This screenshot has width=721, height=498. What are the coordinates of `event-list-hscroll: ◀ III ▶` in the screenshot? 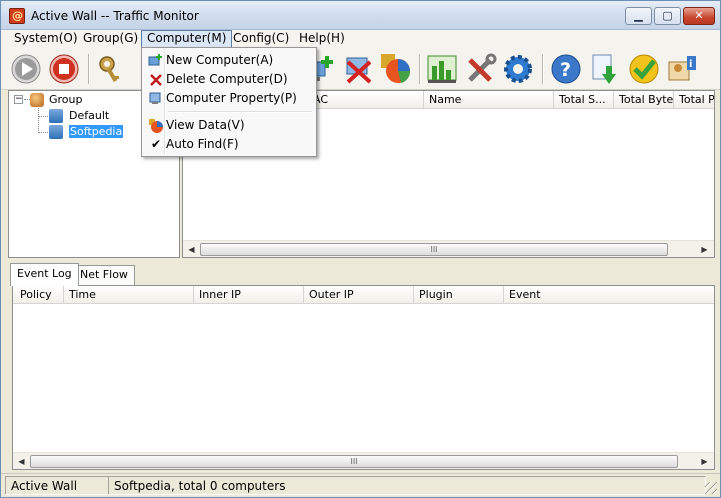 It's located at (363, 460).